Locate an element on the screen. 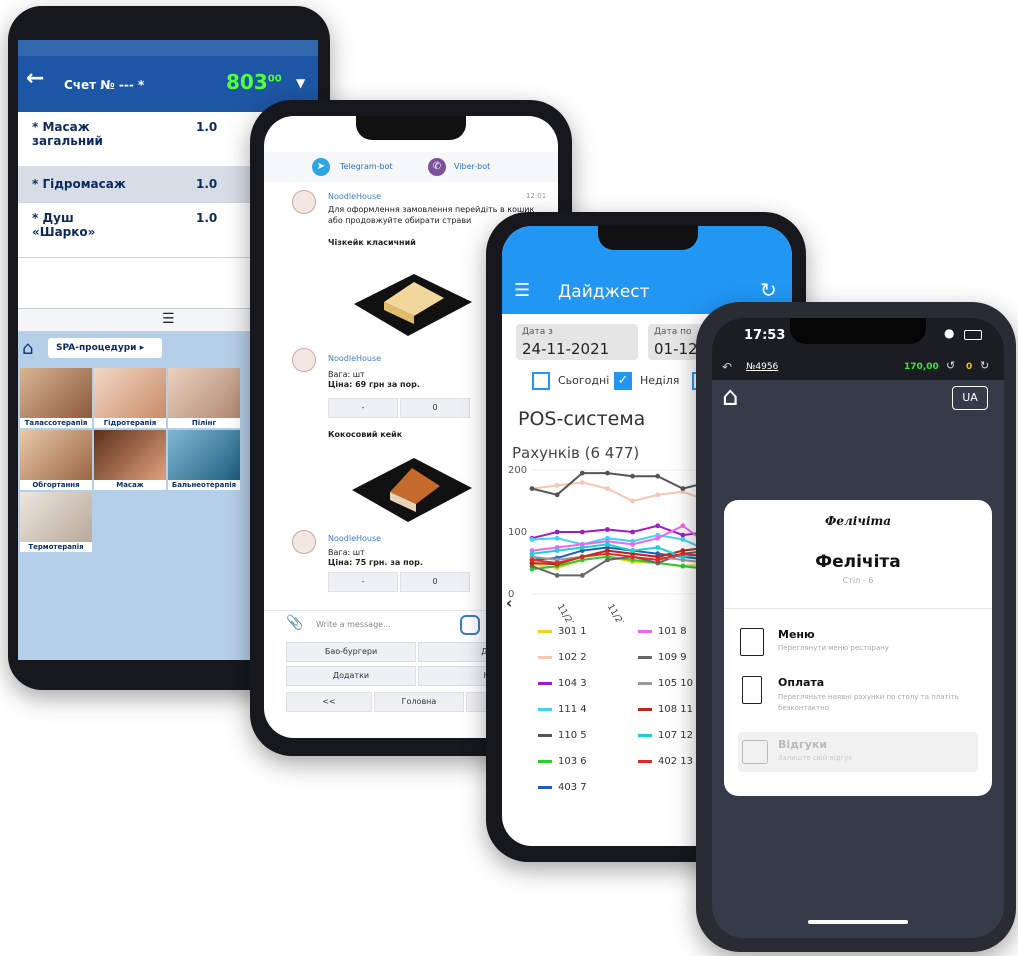  menu-button-addons: Додатки is located at coordinates (351, 676).